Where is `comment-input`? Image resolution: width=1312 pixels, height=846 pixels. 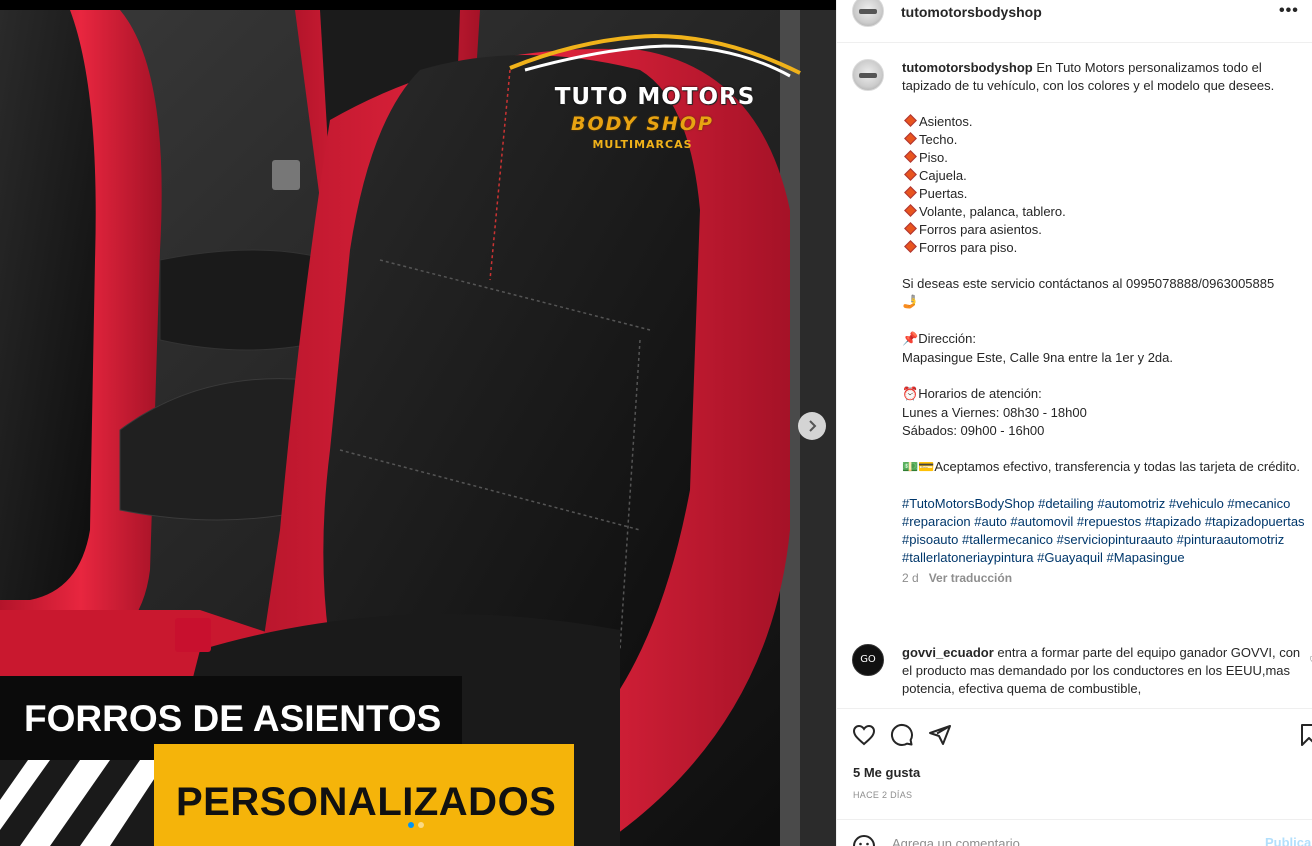
comment-input is located at coordinates (1067, 840).